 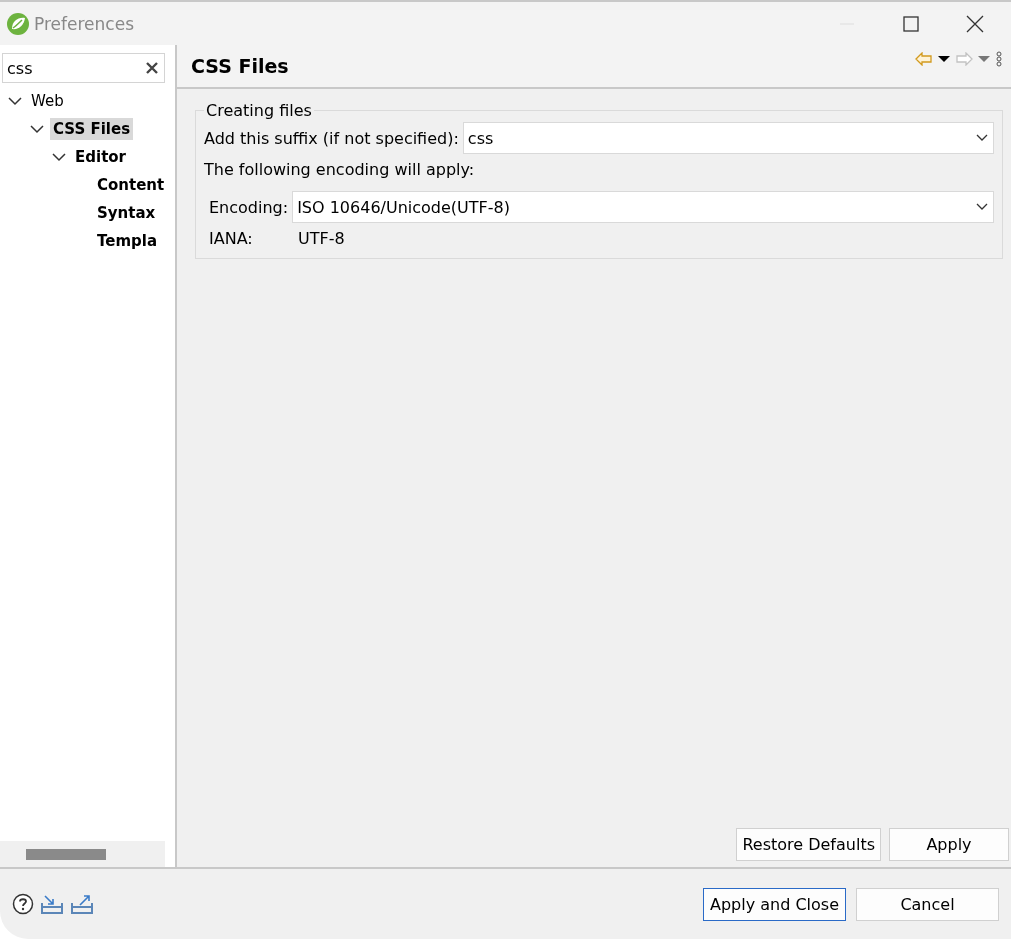 What do you see at coordinates (82, 854) in the screenshot?
I see `horizontal-scrollbar` at bounding box center [82, 854].